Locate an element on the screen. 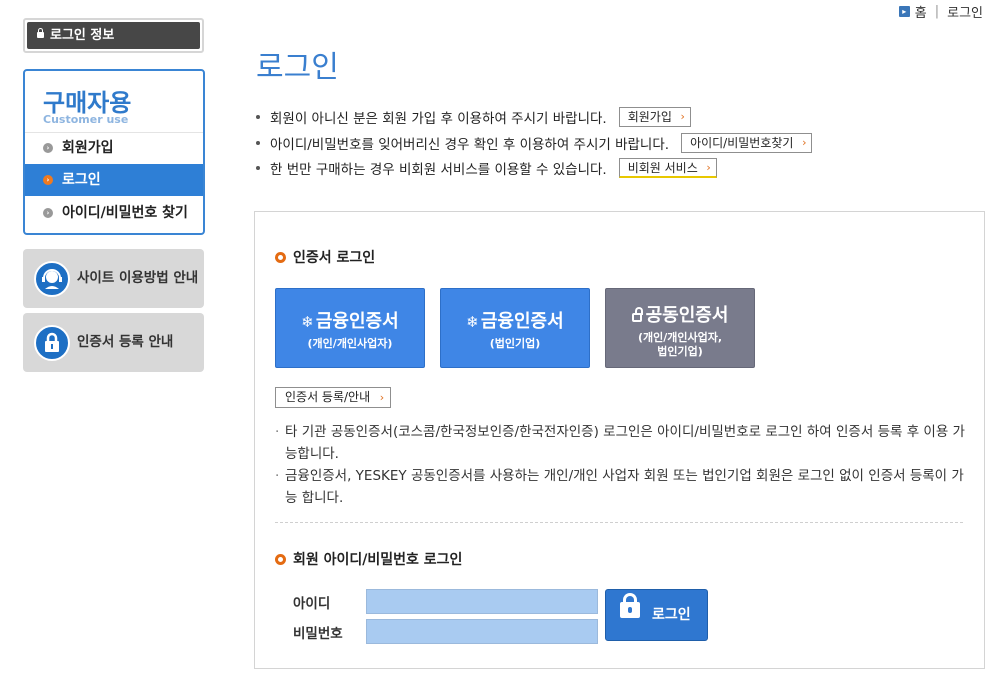  cert-register-label: 인증서 등록/안내 is located at coordinates (328, 397).